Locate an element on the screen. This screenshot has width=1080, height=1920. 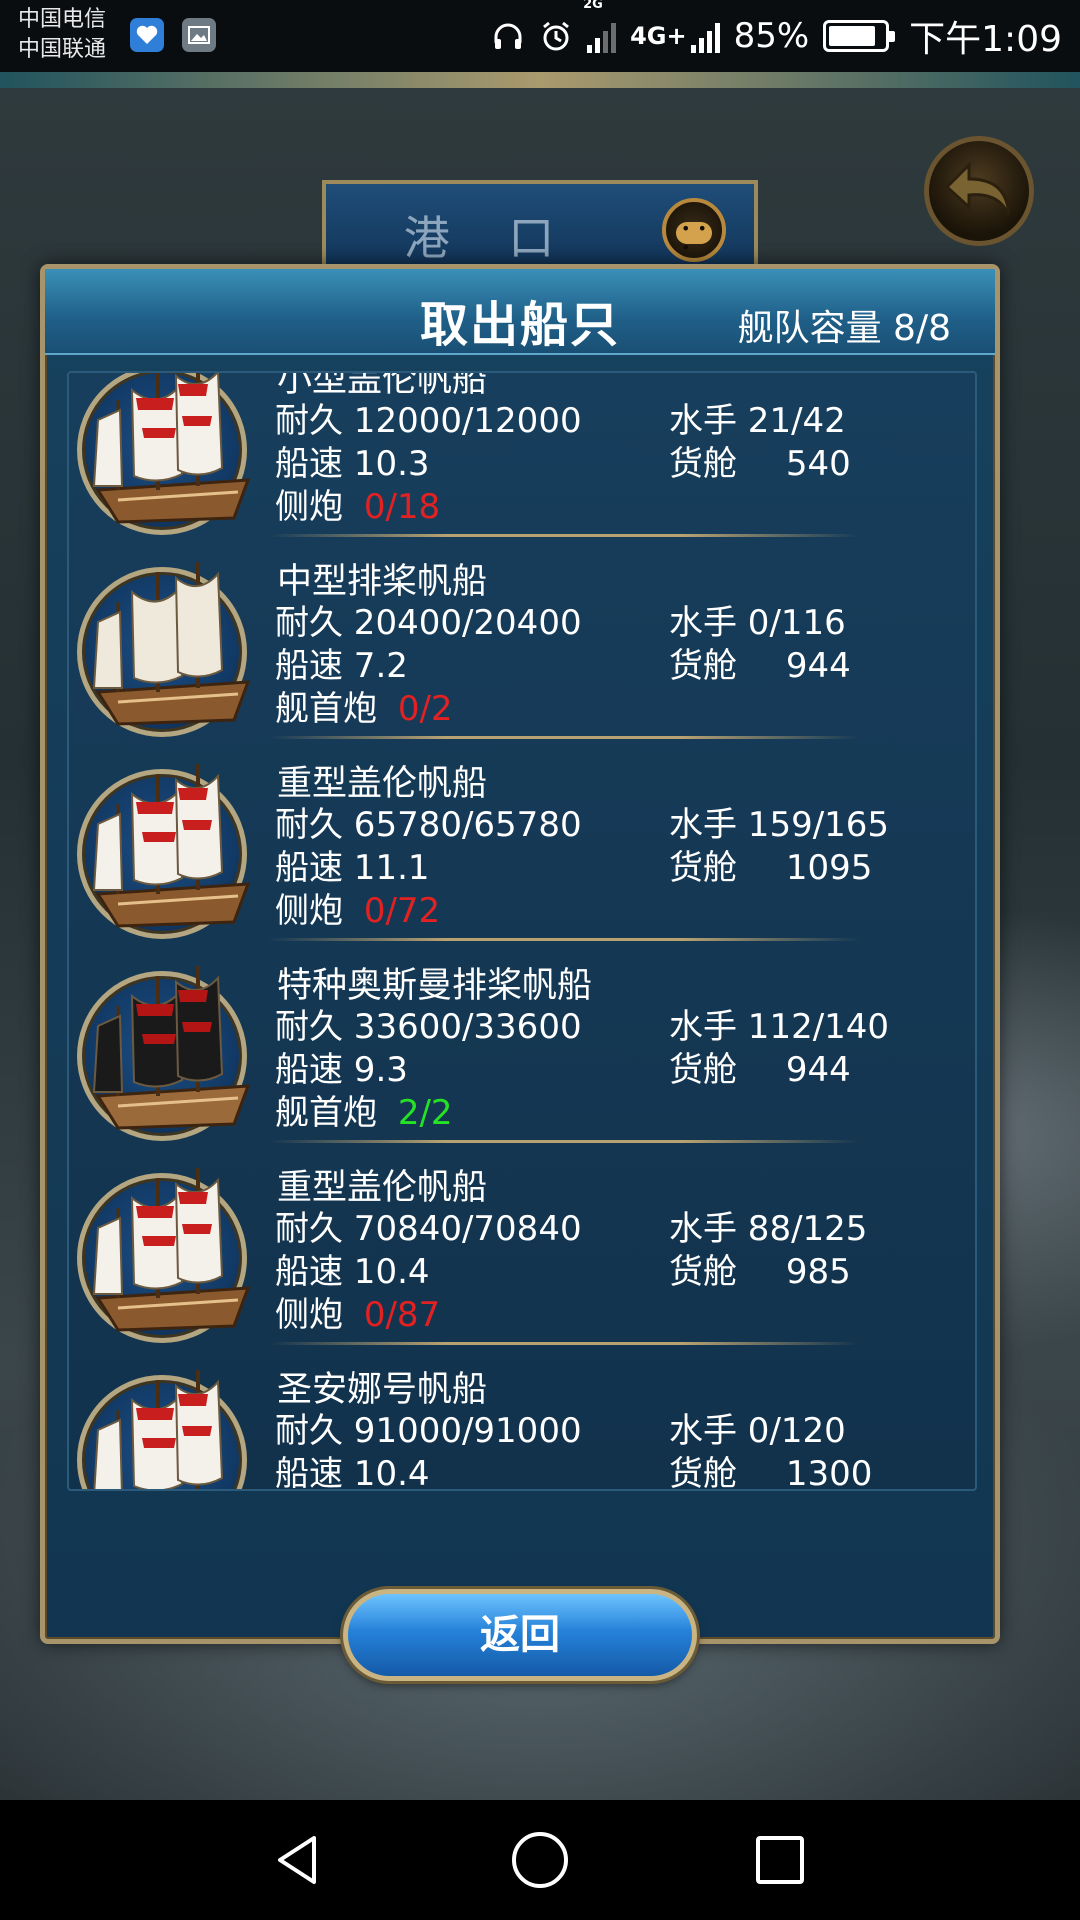
fleet-capacity: 舰队容量 8/8 is located at coordinates (844, 328).